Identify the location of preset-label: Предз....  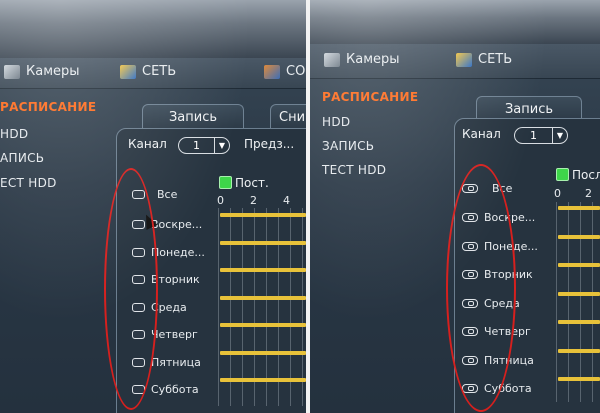
(269, 144).